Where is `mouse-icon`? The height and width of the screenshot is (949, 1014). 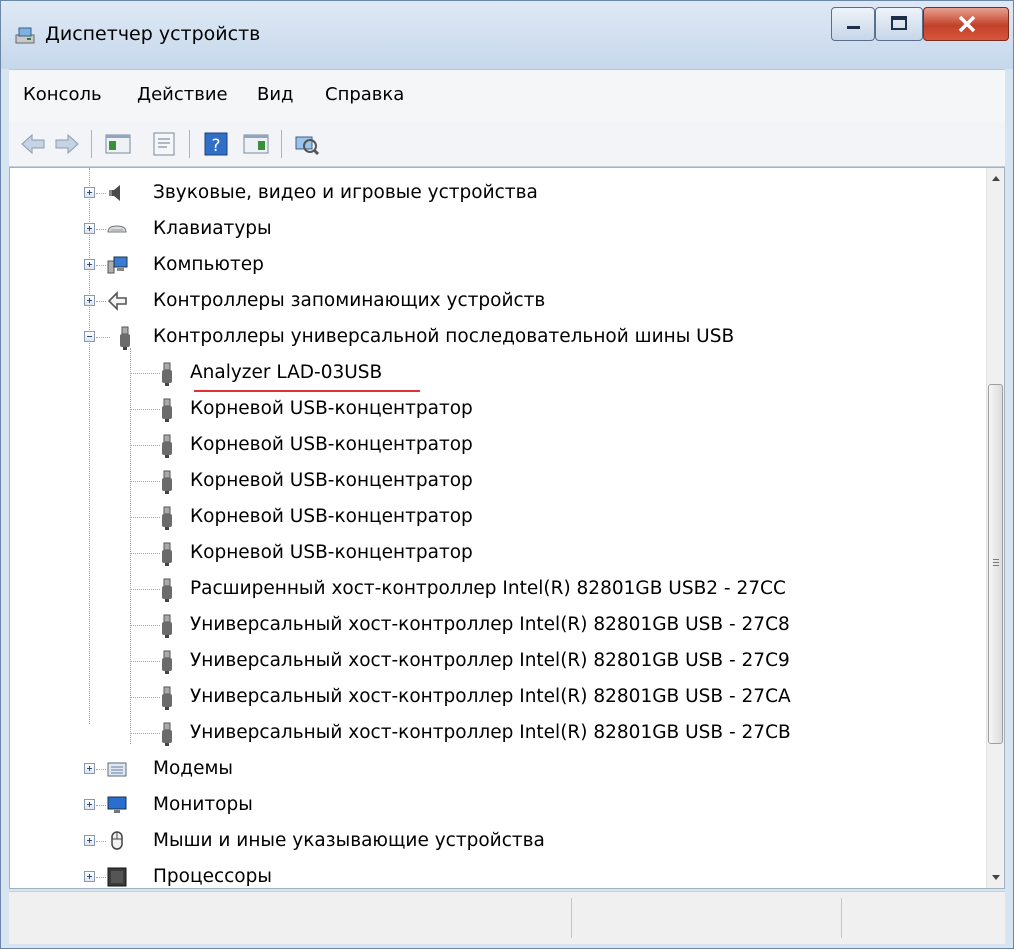 mouse-icon is located at coordinates (117, 840).